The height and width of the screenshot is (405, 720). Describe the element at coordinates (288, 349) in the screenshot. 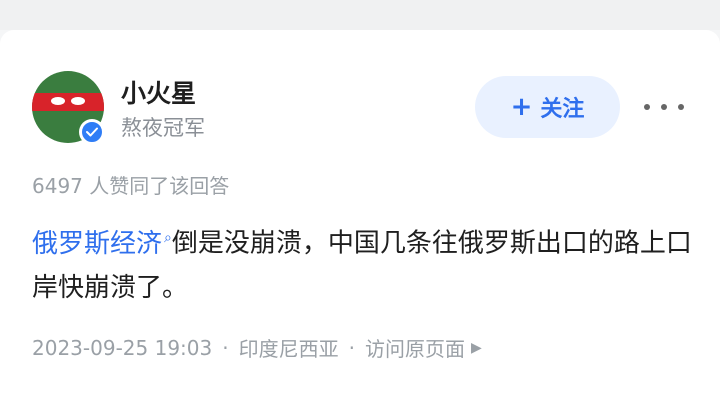

I see `post-location: 印度尼西亚` at that location.